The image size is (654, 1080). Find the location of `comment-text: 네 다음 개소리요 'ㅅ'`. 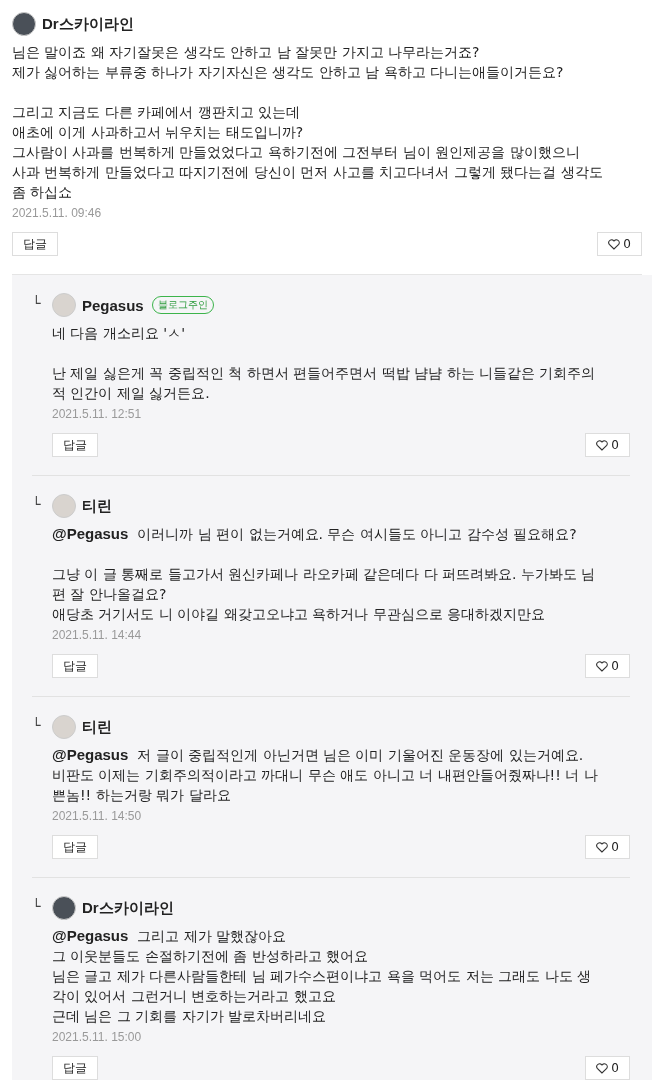

comment-text: 네 다음 개소리요 'ㅅ' is located at coordinates (119, 333).